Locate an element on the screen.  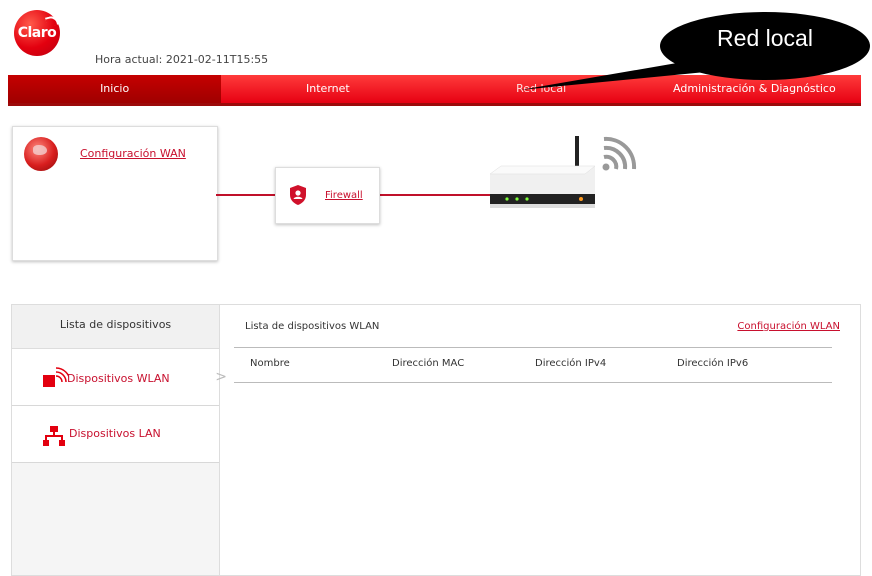
logo-mark-icon is located at coordinates (52, 21).